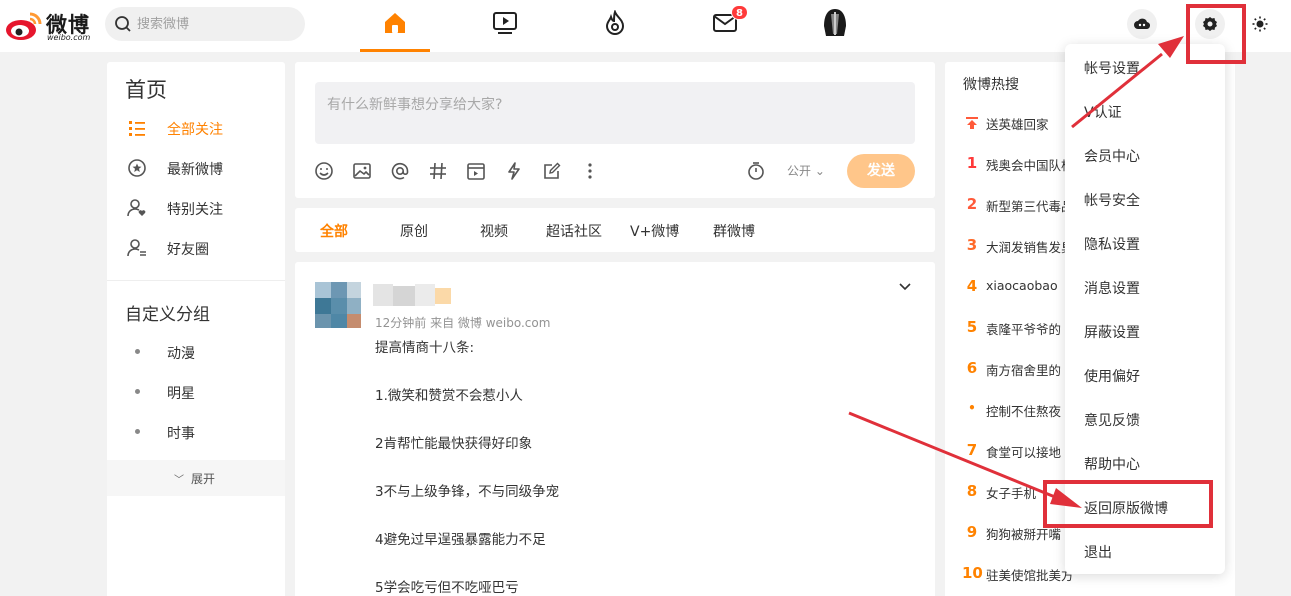 This screenshot has height=596, width=1291. What do you see at coordinates (413, 295) in the screenshot?
I see `author-name-blurred` at bounding box center [413, 295].